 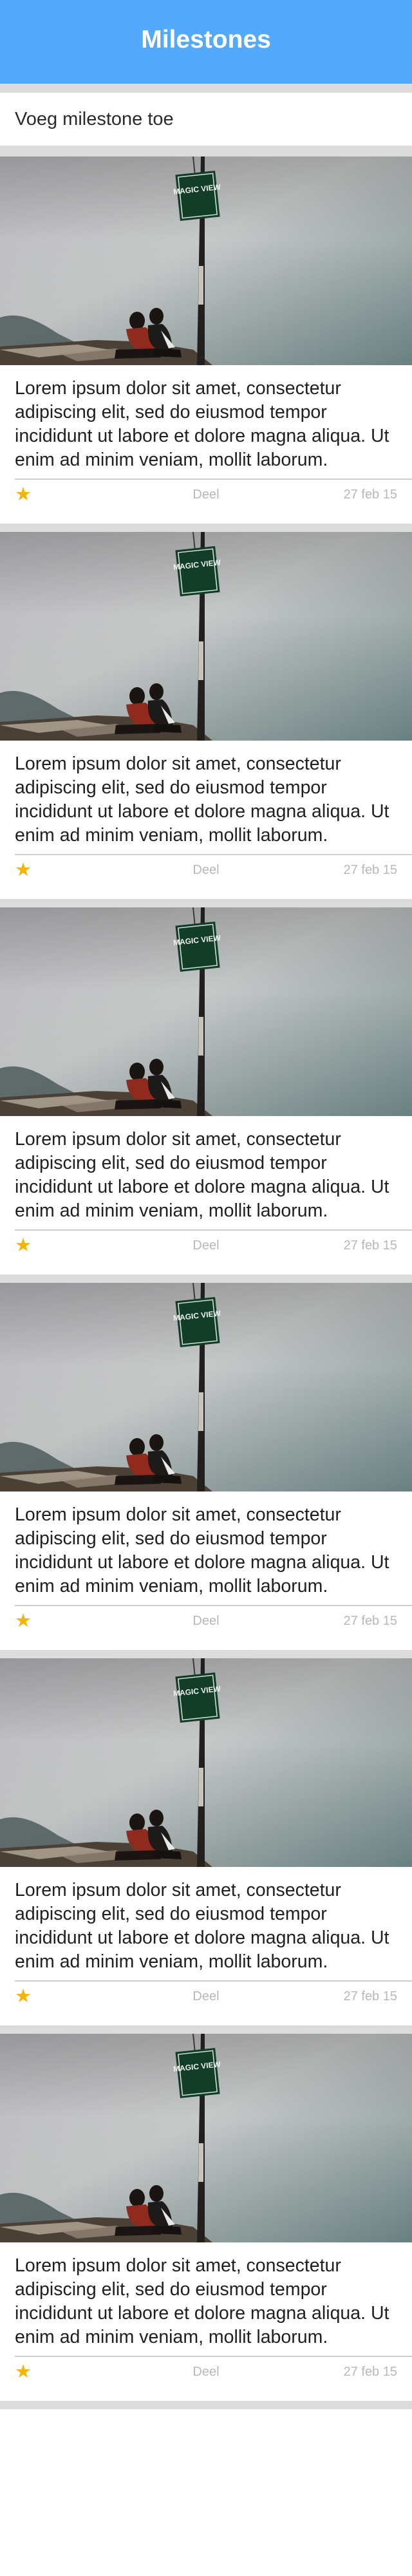 I want to click on add-milestone-button: Voeg milestone toe, so click(x=206, y=120).